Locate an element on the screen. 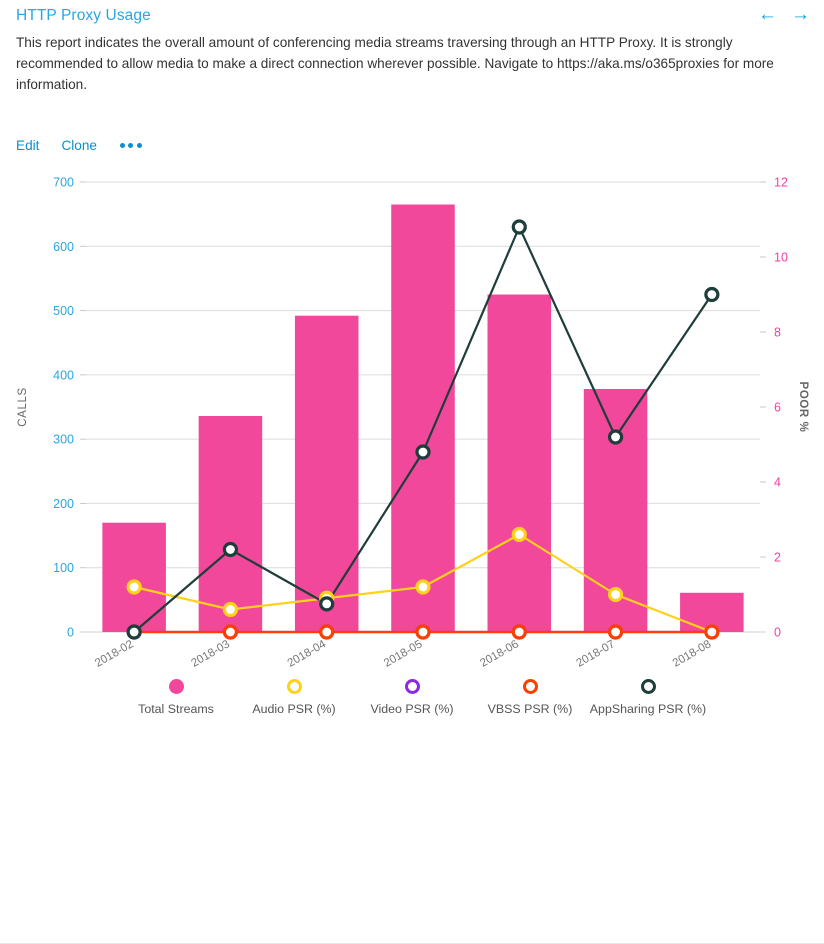 Image resolution: width=824 pixels, height=944 pixels. more-options-button is located at coordinates (131, 145).